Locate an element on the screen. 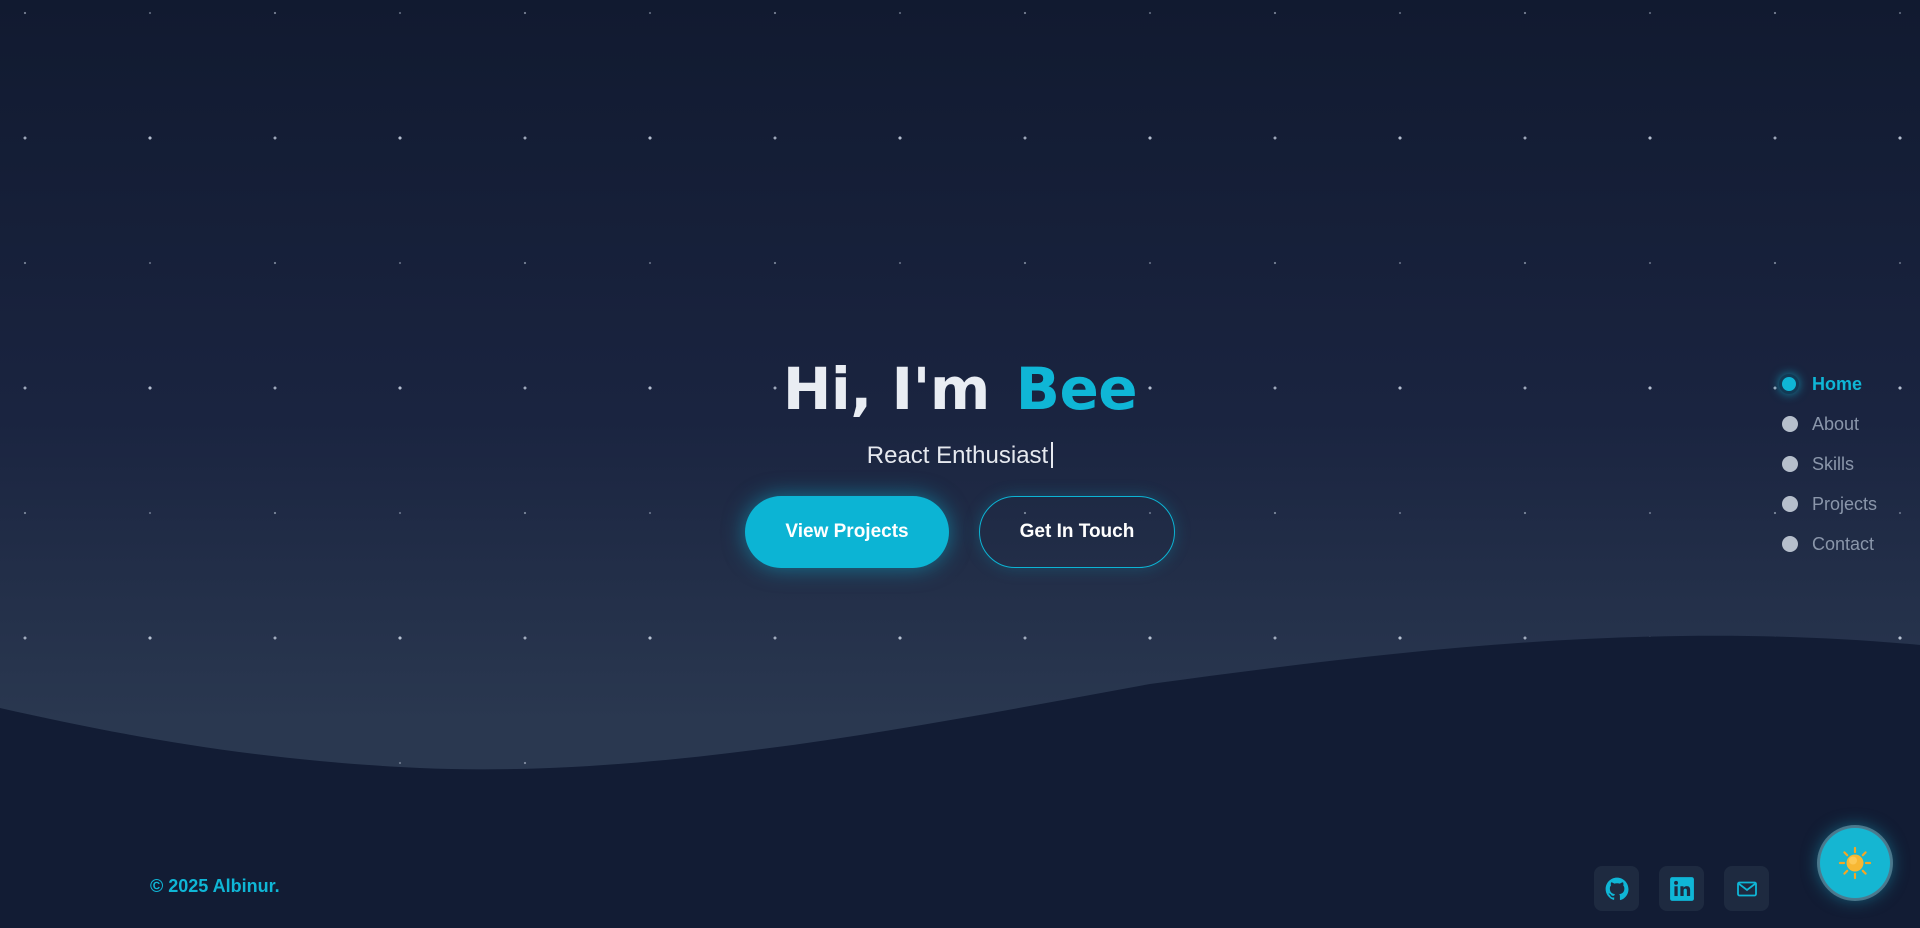 The image size is (1920, 928). theme-toggle-button is located at coordinates (1855, 863).